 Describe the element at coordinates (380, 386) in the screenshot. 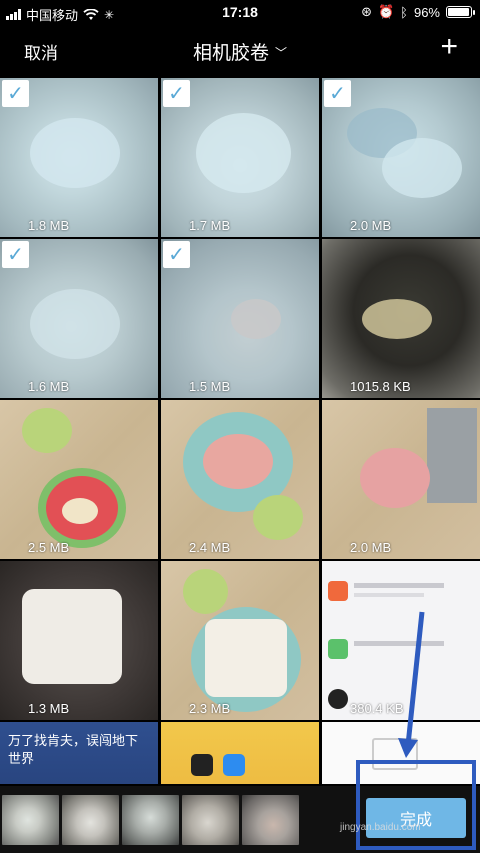

I see `photo-size: 1015.8 KB` at that location.